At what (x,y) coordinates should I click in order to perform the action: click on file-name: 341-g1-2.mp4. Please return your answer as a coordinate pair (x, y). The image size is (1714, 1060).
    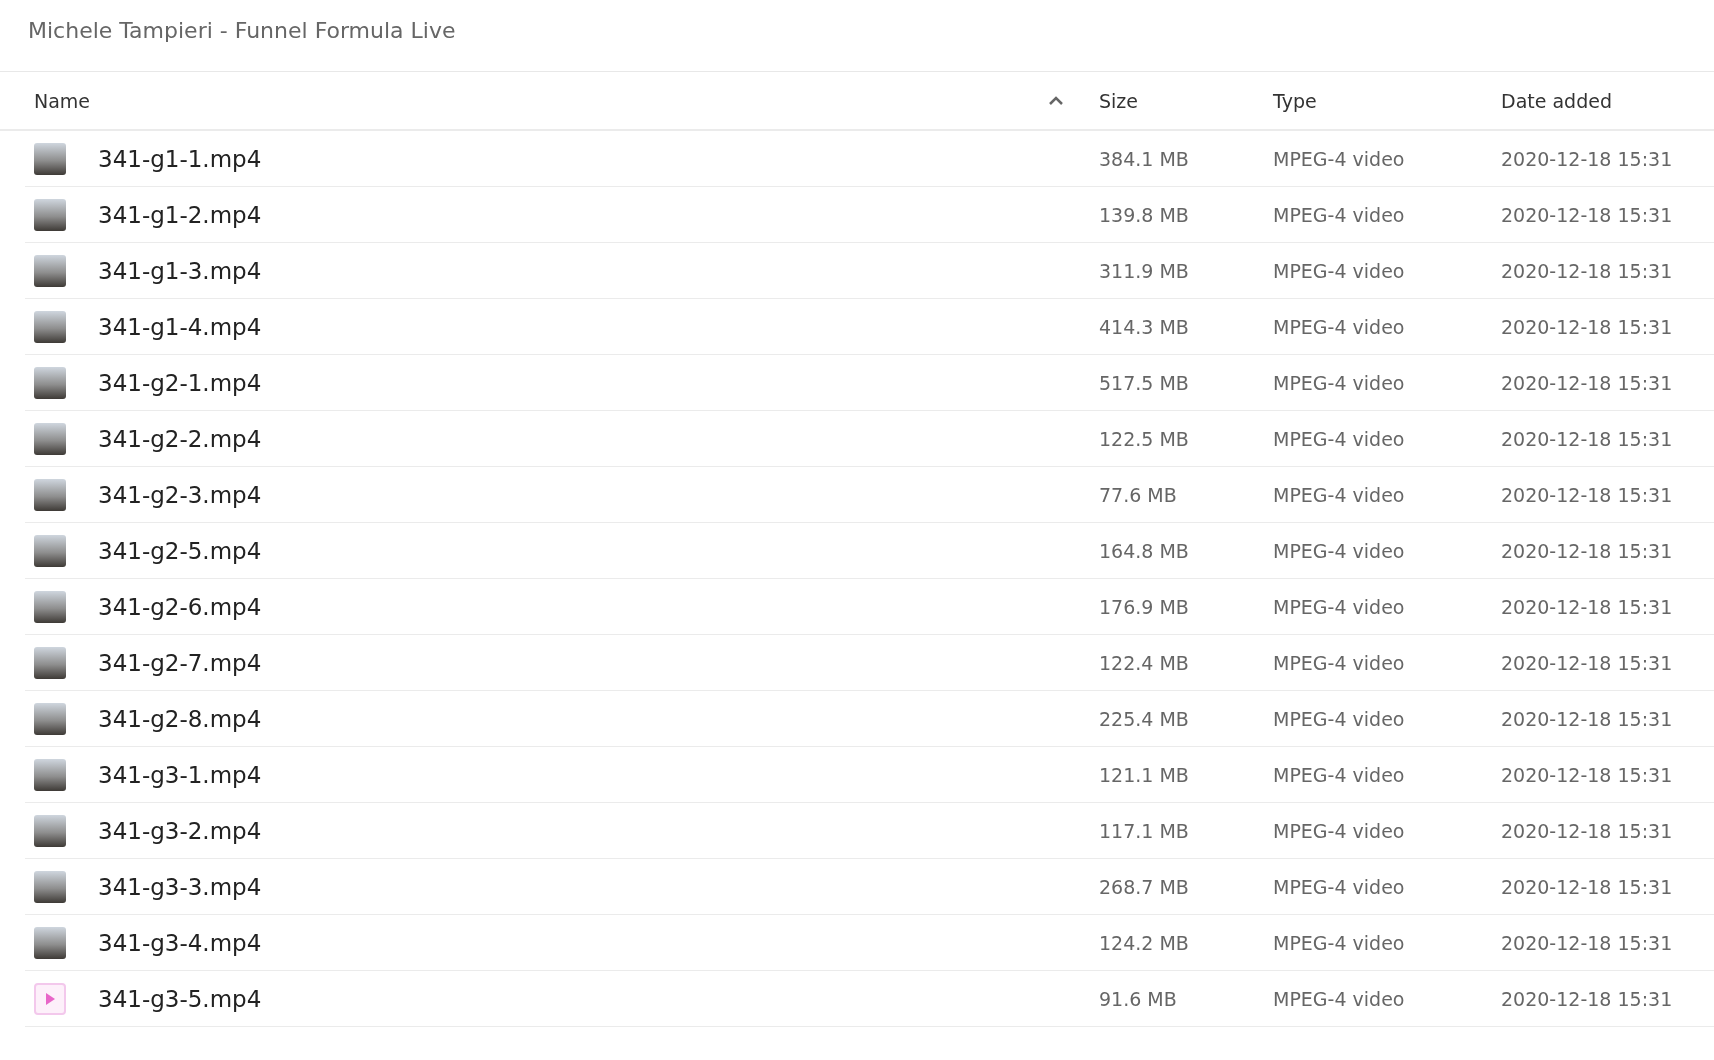
    Looking at the image, I should click on (180, 214).